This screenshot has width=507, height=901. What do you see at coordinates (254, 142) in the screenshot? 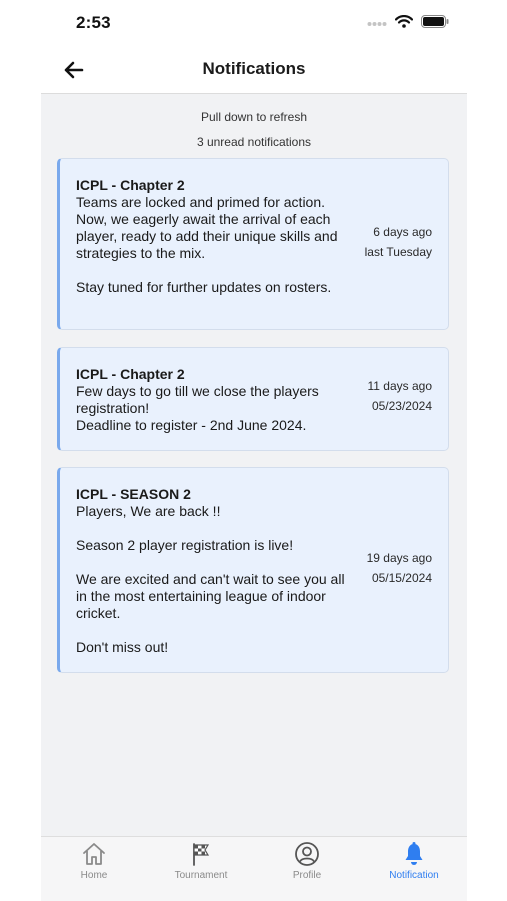
I see `unread-count: 3 unread notifications` at bounding box center [254, 142].